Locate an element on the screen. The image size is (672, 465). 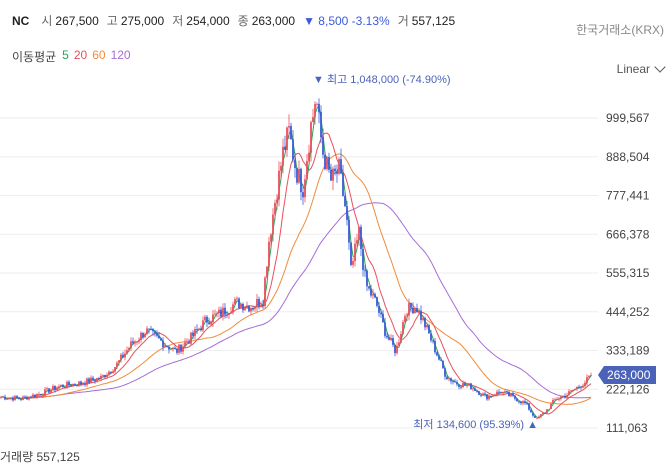
ma120-period: 120 is located at coordinates (120, 55).